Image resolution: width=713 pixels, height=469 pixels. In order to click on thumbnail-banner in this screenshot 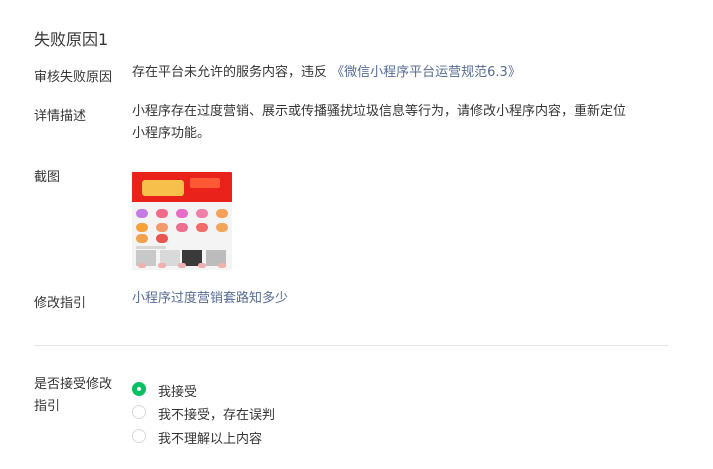, I will do `click(182, 187)`.